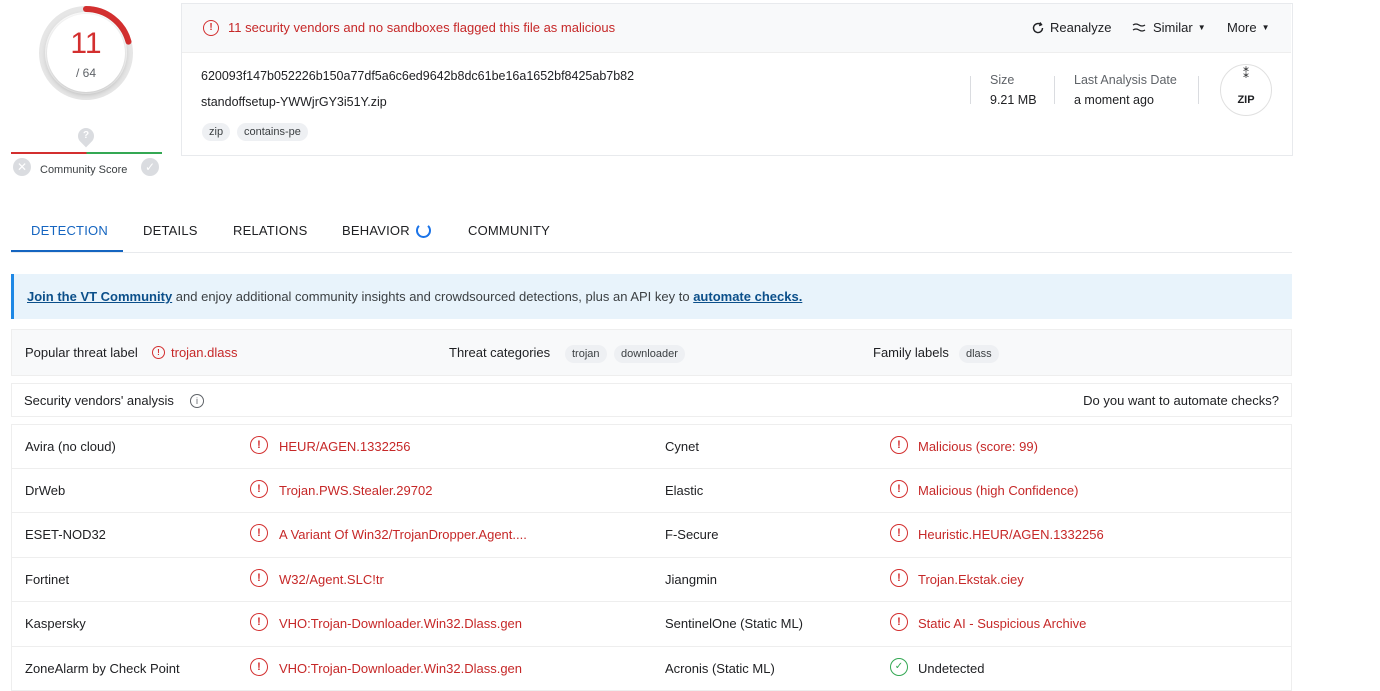  What do you see at coordinates (272, 132) in the screenshot?
I see `file-tag: contains-pe` at bounding box center [272, 132].